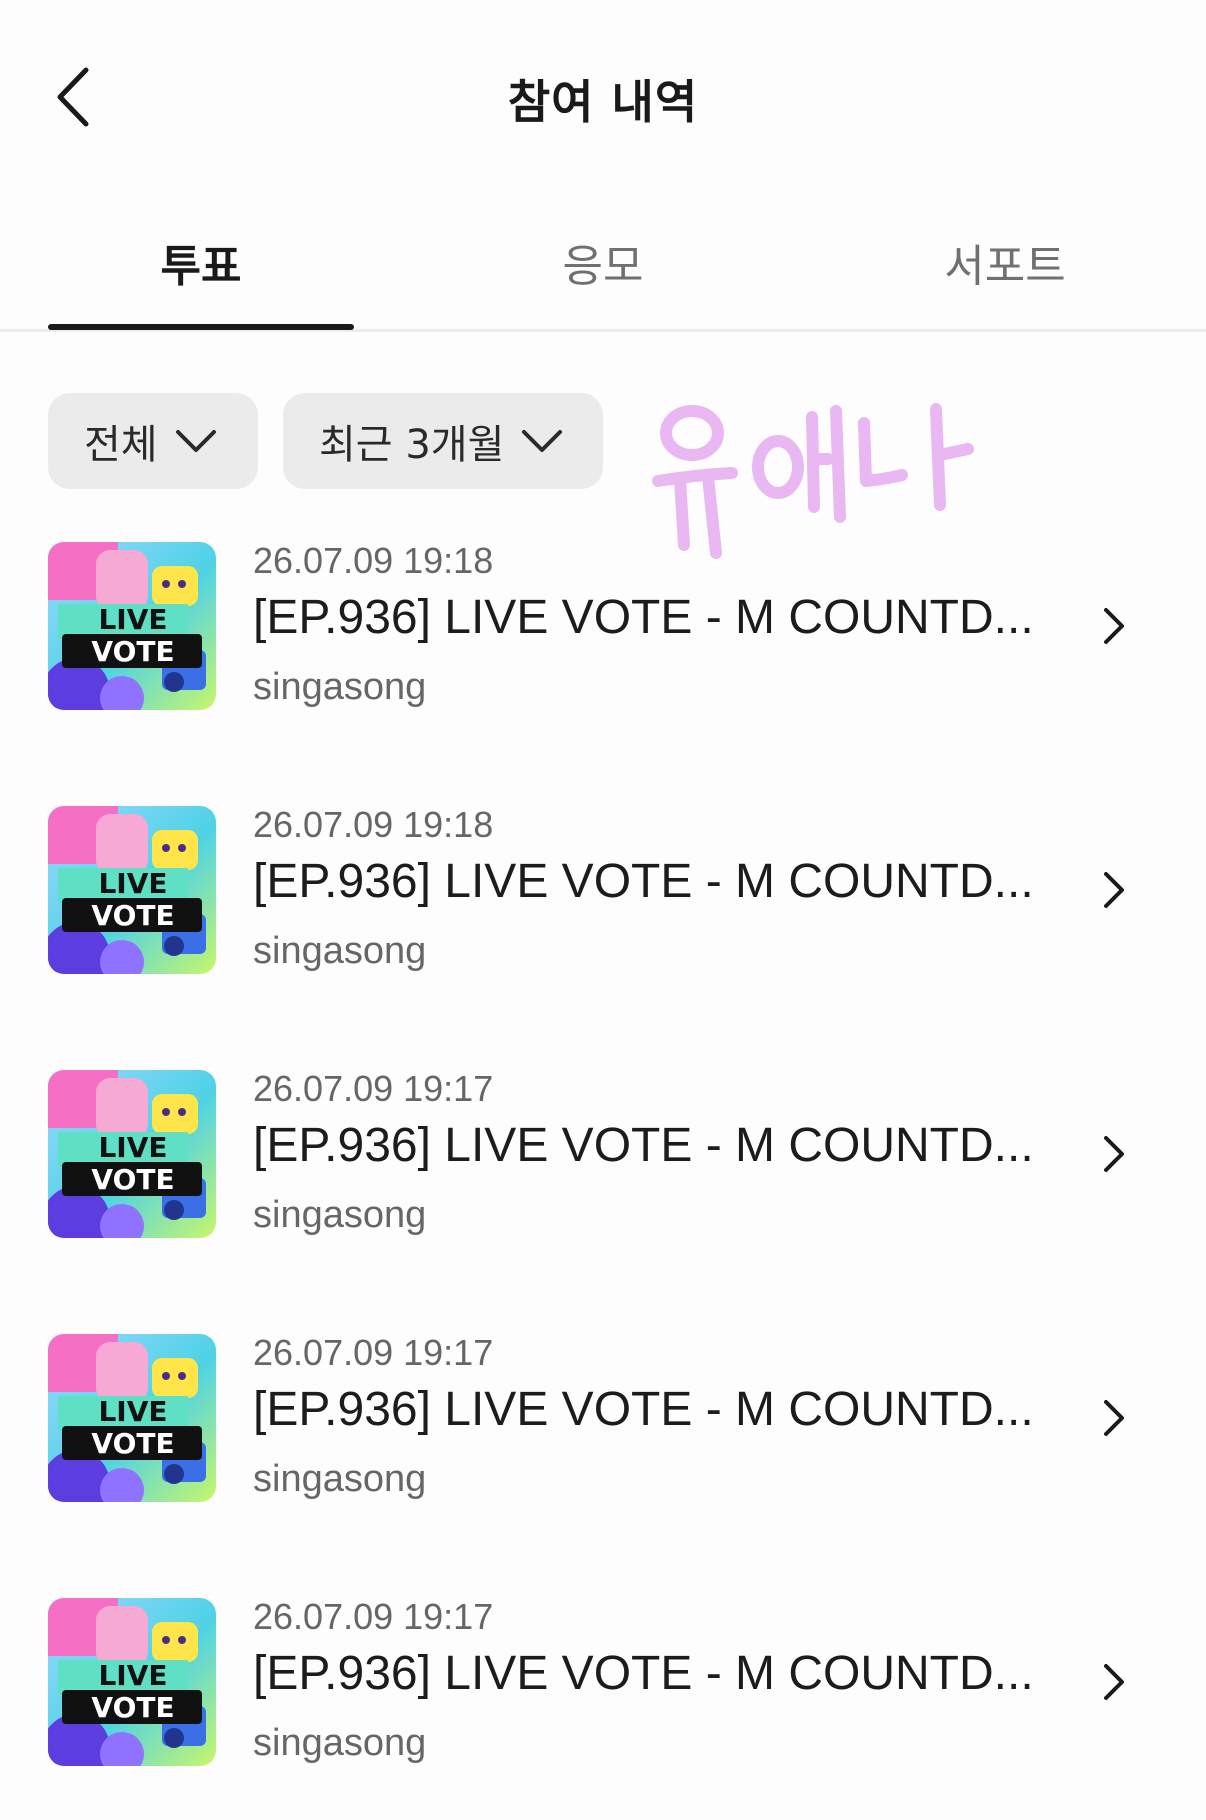  Describe the element at coordinates (603, 102) in the screenshot. I see `page-title: 참여 내역` at that location.